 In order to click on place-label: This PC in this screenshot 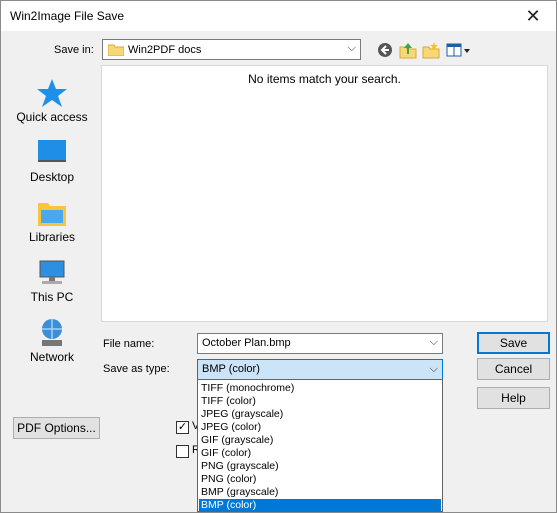, I will do `click(52, 297)`.